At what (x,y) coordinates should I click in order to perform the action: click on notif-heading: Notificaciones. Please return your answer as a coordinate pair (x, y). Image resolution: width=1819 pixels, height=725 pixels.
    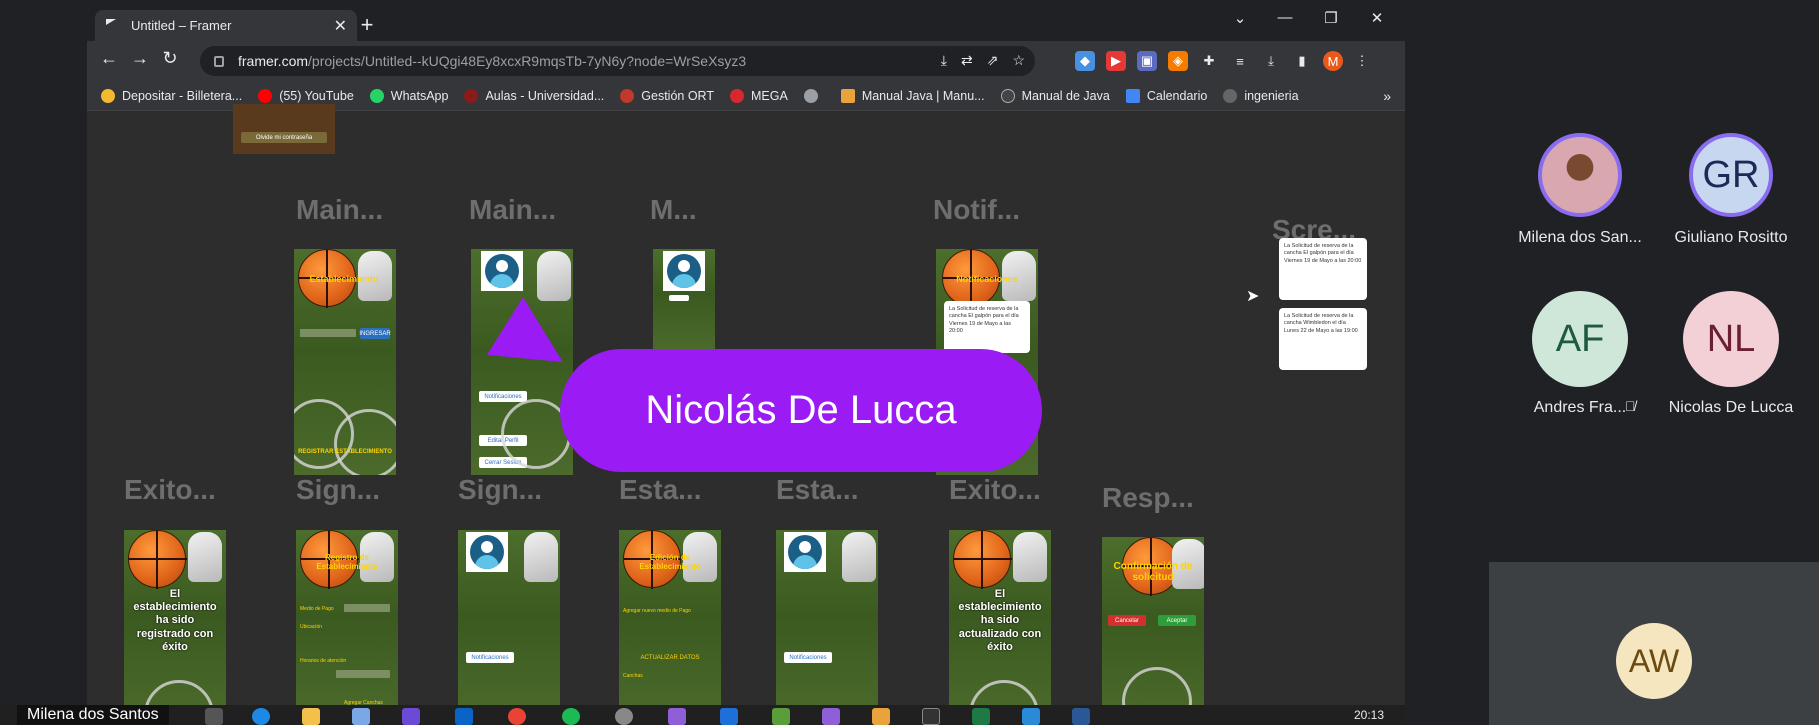
    Looking at the image, I should click on (987, 279).